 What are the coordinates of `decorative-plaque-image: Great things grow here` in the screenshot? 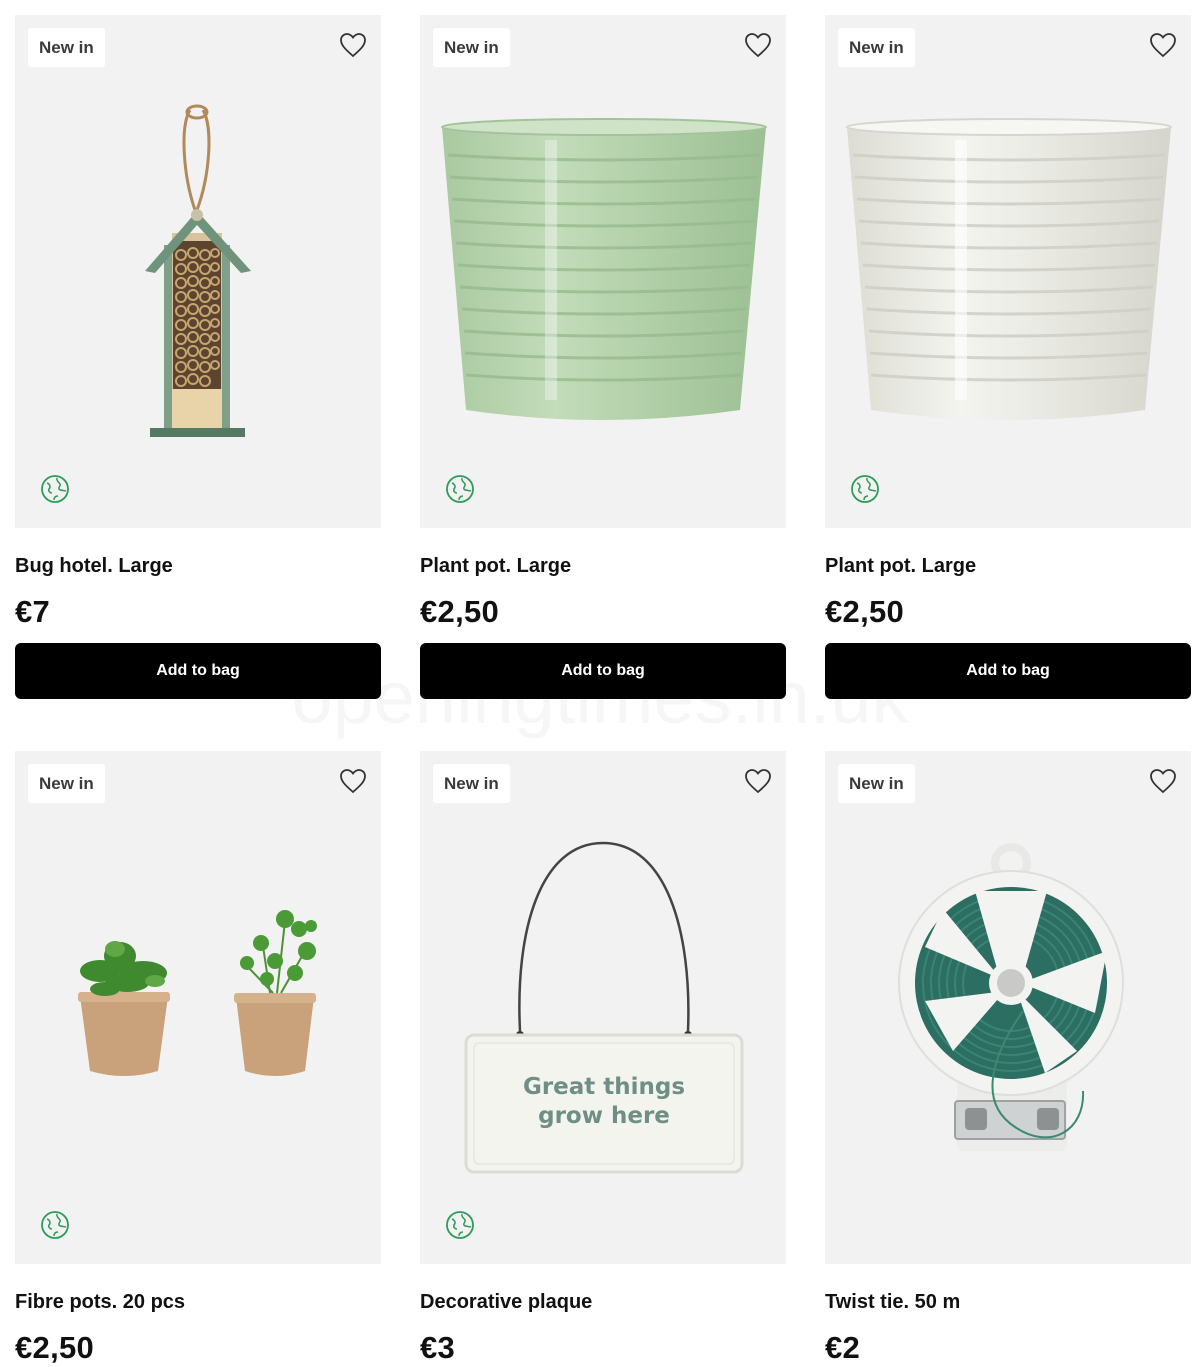 It's located at (604, 1007).